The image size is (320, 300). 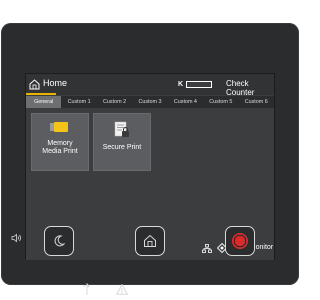 I want to click on secure-print-icon, so click(x=121, y=129).